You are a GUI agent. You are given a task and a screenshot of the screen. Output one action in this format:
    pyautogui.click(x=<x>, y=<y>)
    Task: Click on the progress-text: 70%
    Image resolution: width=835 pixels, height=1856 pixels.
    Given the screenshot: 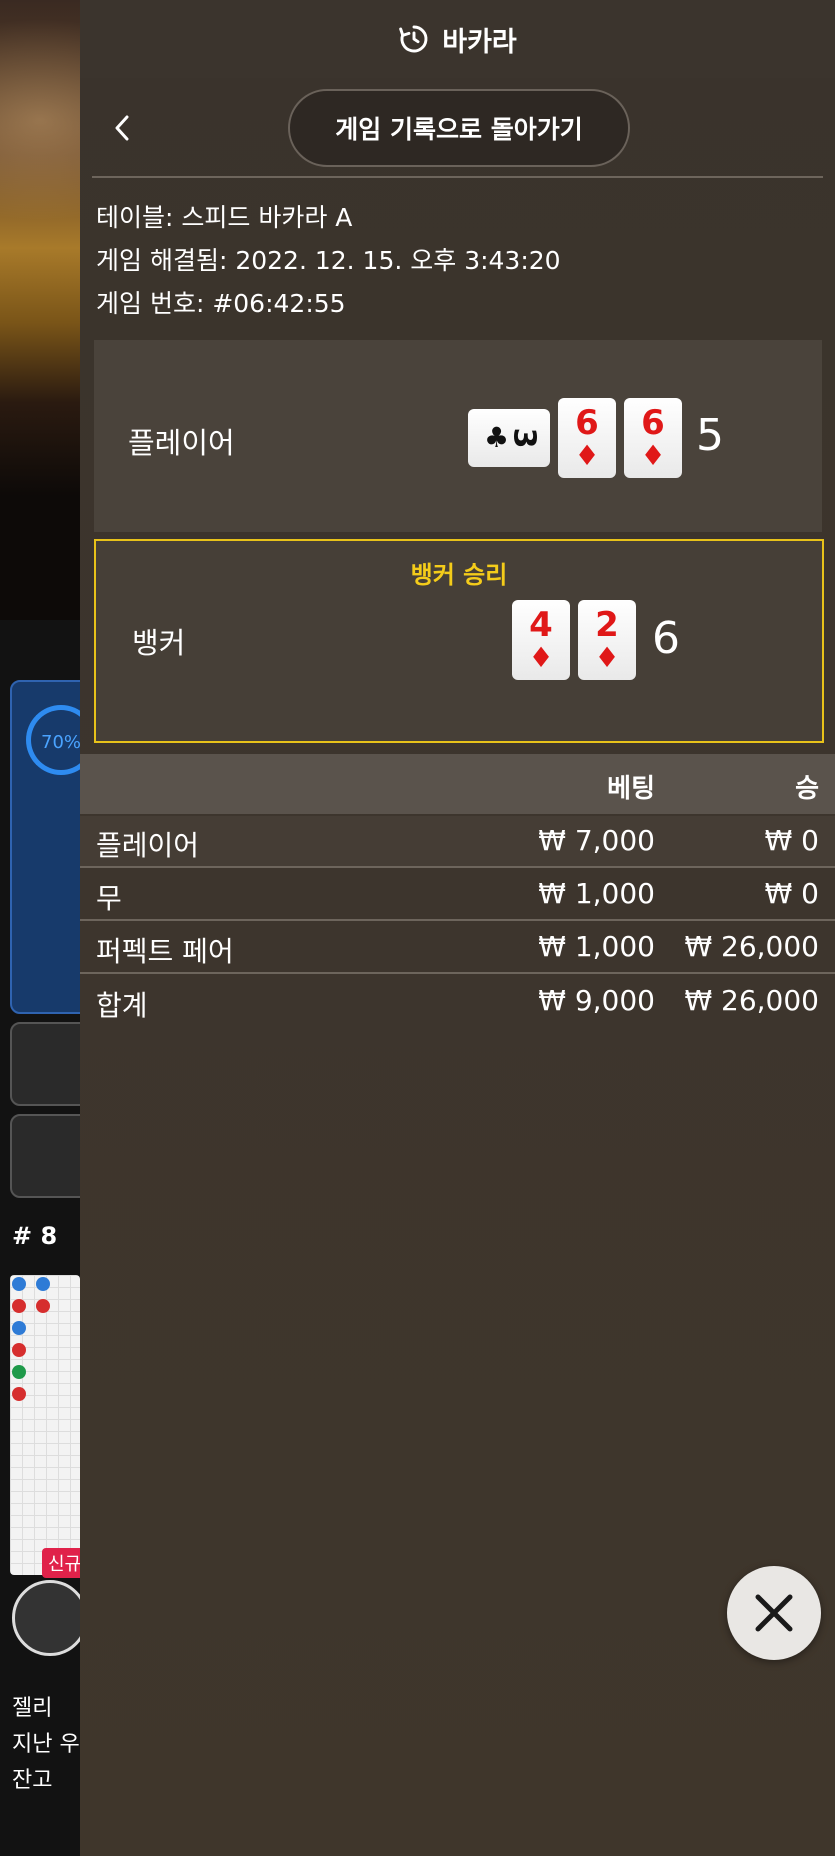 What is the action you would take?
    pyautogui.click(x=61, y=742)
    